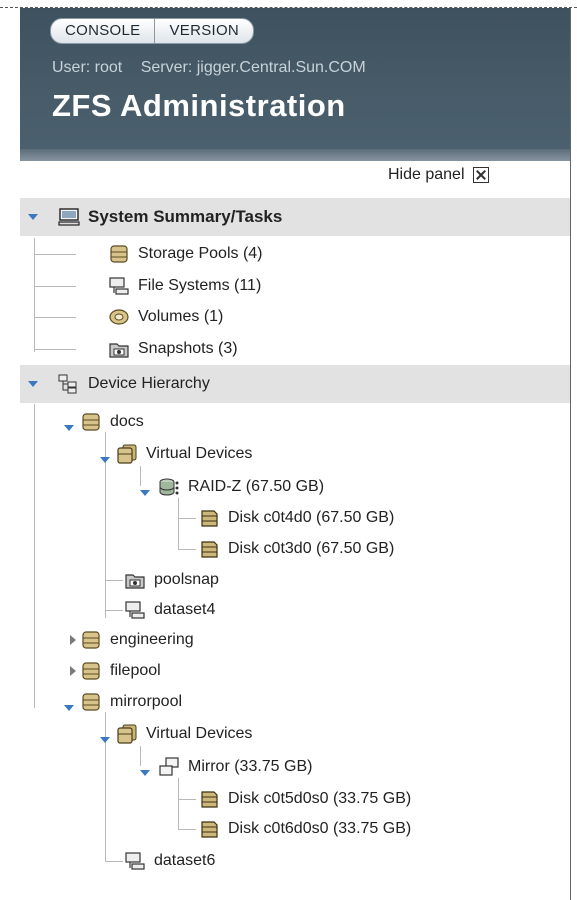 This screenshot has width=577, height=900. I want to click on tree-node-system-summary: System Summary/Tasks, so click(170, 217).